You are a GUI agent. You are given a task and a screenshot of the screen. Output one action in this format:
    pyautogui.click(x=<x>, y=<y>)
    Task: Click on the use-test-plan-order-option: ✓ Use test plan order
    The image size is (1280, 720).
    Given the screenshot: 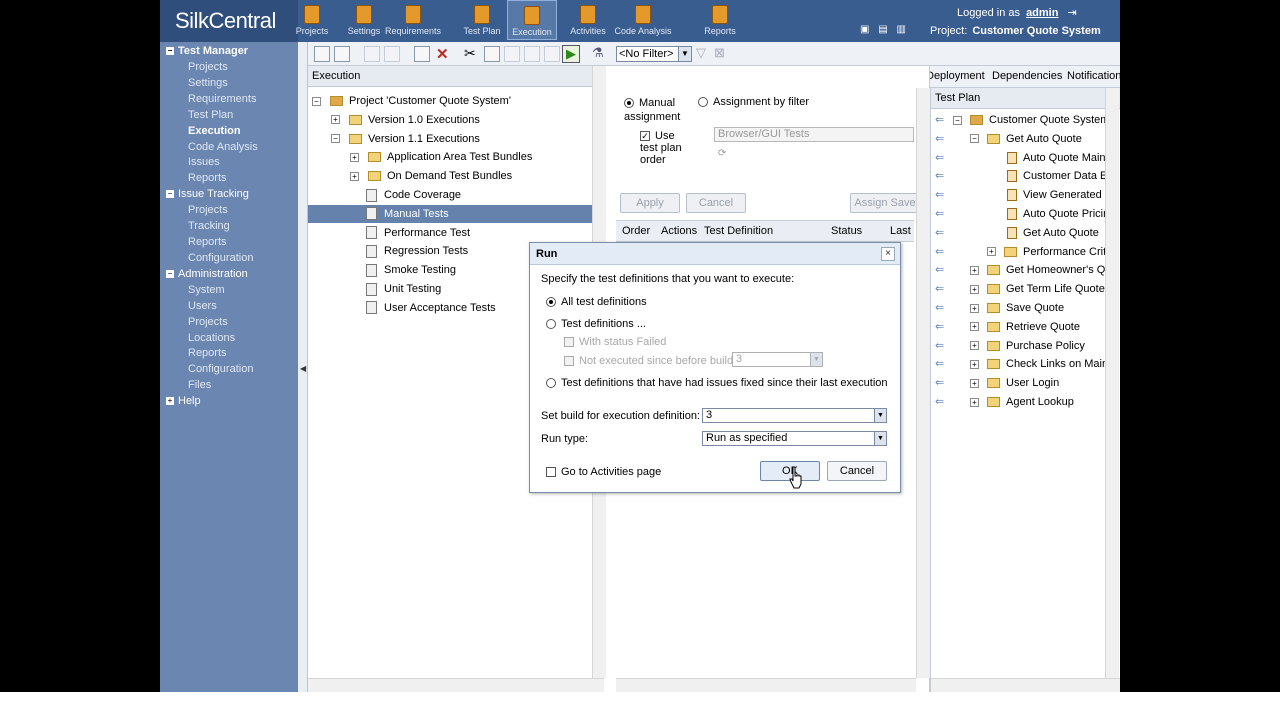 What is the action you would take?
    pyautogui.click(x=662, y=148)
    